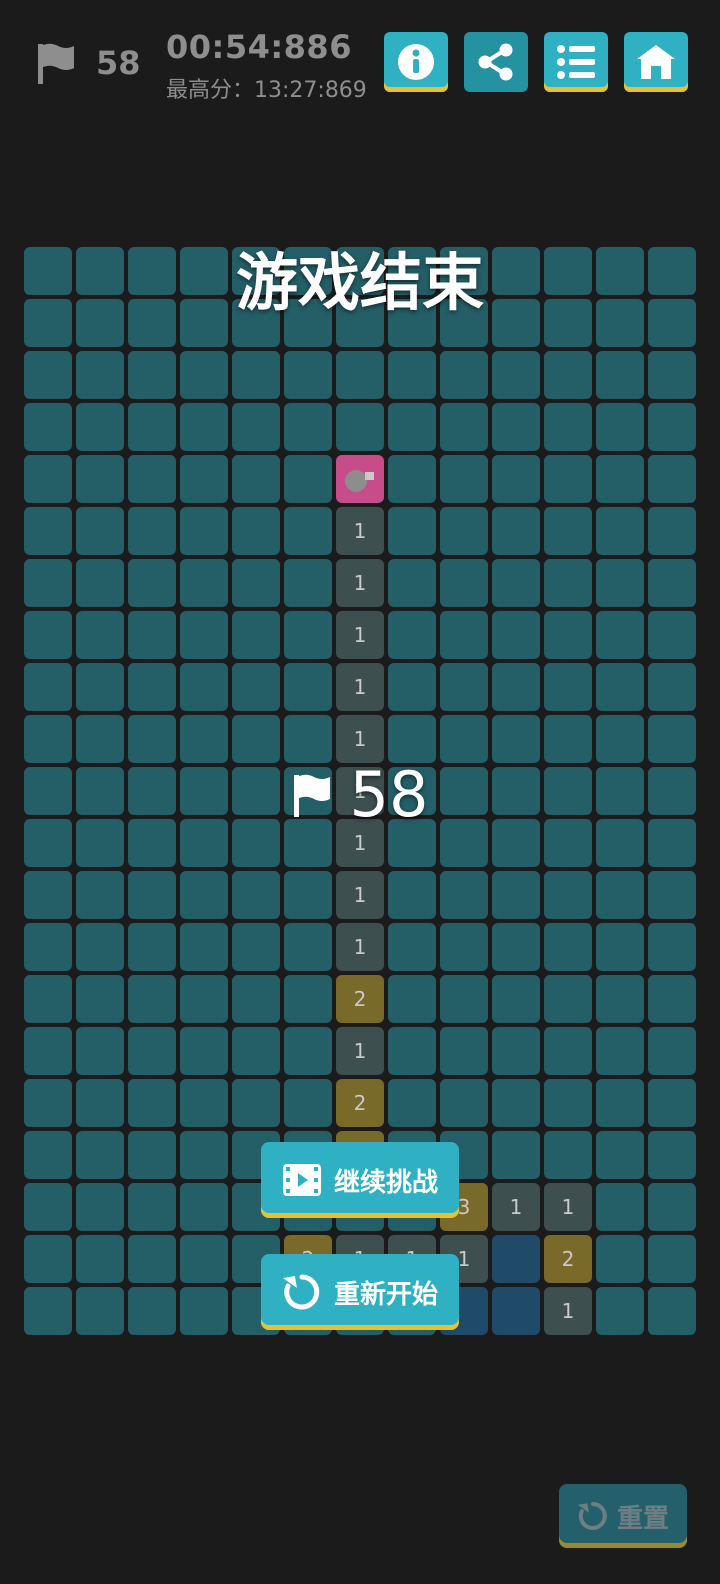 The width and height of the screenshot is (720, 1584). What do you see at coordinates (360, 1292) in the screenshot?
I see `restart-button: 重新开始` at bounding box center [360, 1292].